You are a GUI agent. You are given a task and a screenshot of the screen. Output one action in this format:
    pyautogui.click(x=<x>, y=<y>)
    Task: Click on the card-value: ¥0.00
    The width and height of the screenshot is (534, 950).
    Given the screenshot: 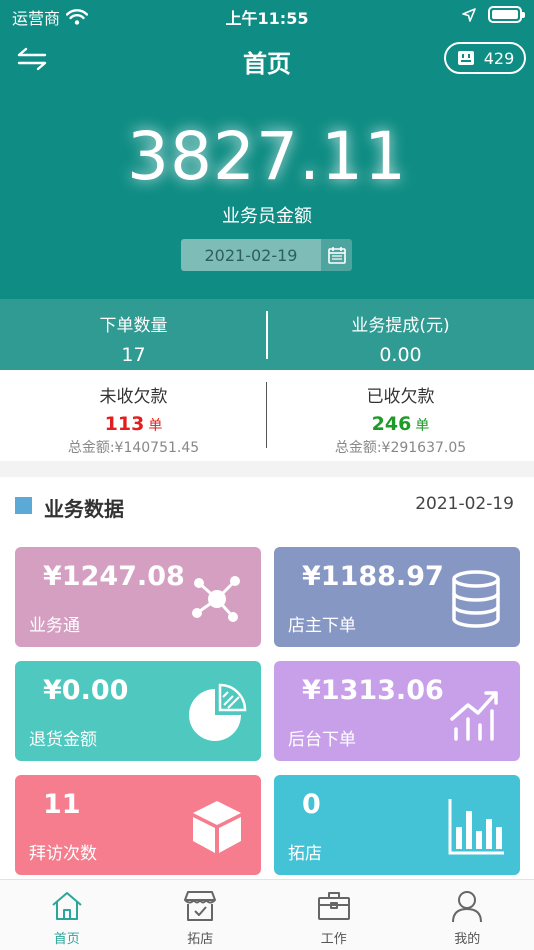 What is the action you would take?
    pyautogui.click(x=86, y=690)
    